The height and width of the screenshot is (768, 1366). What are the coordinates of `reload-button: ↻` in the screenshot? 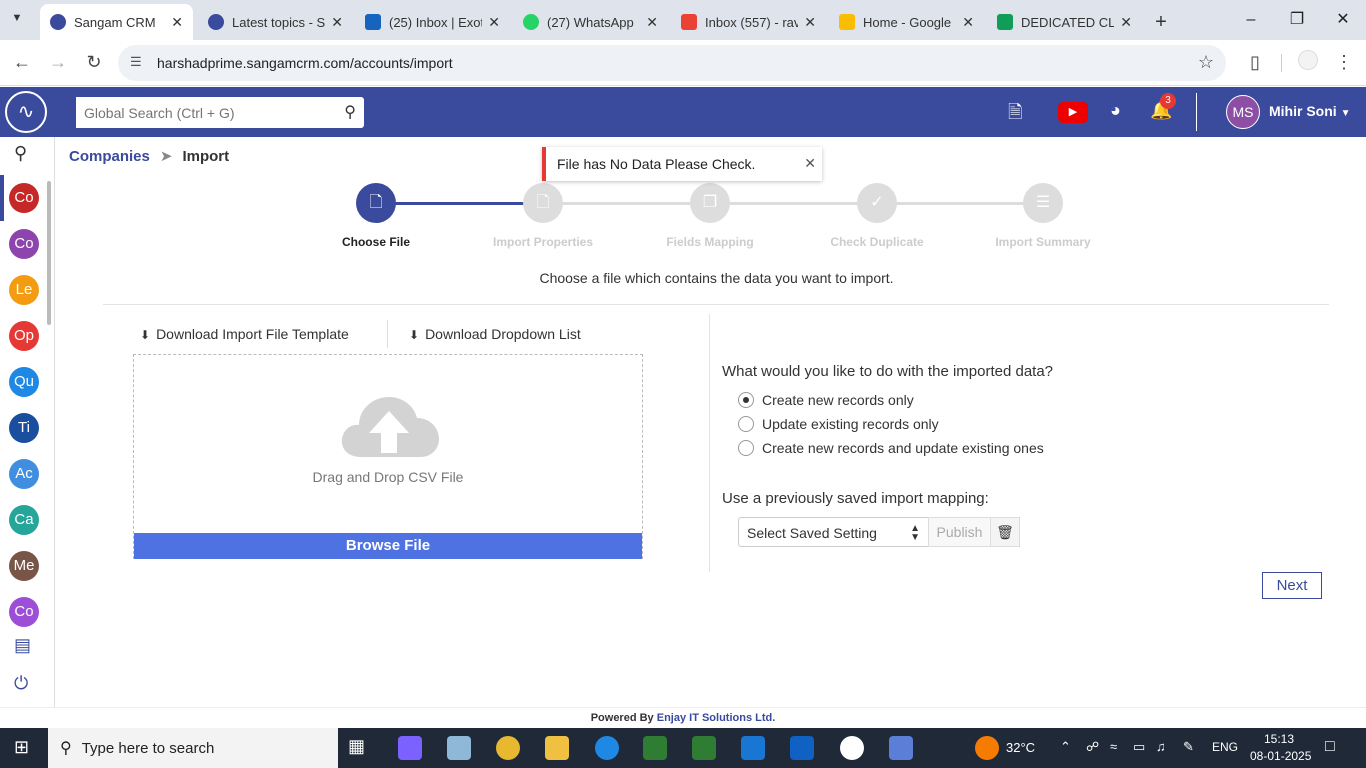 It's located at (94, 62).